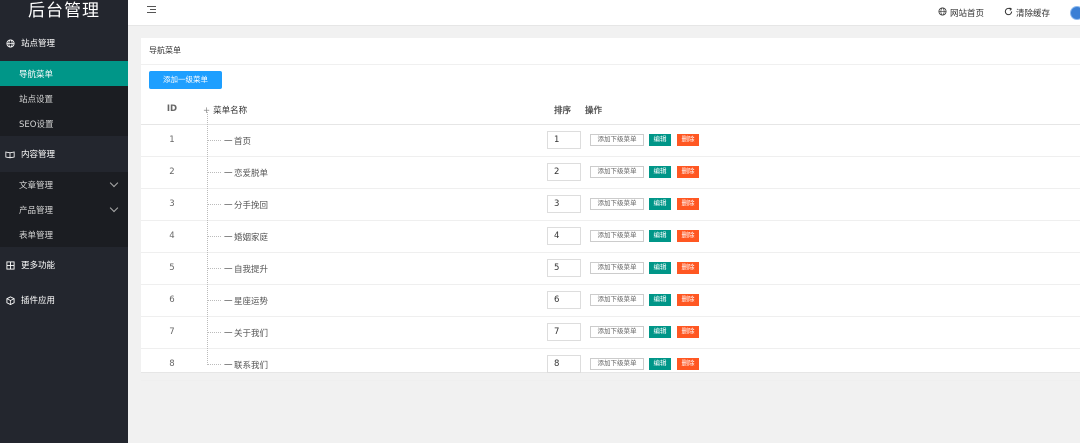  I want to click on sidebar-item-site-settings: 站点设置, so click(64, 98).